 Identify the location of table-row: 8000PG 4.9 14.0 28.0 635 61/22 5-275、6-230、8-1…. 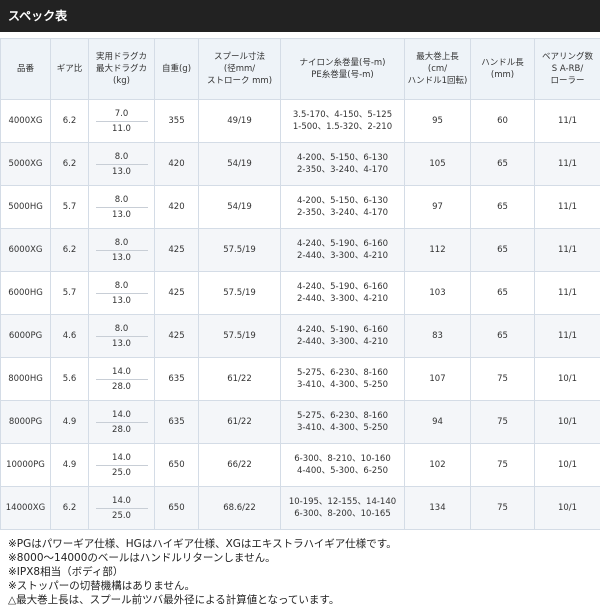
(300, 422).